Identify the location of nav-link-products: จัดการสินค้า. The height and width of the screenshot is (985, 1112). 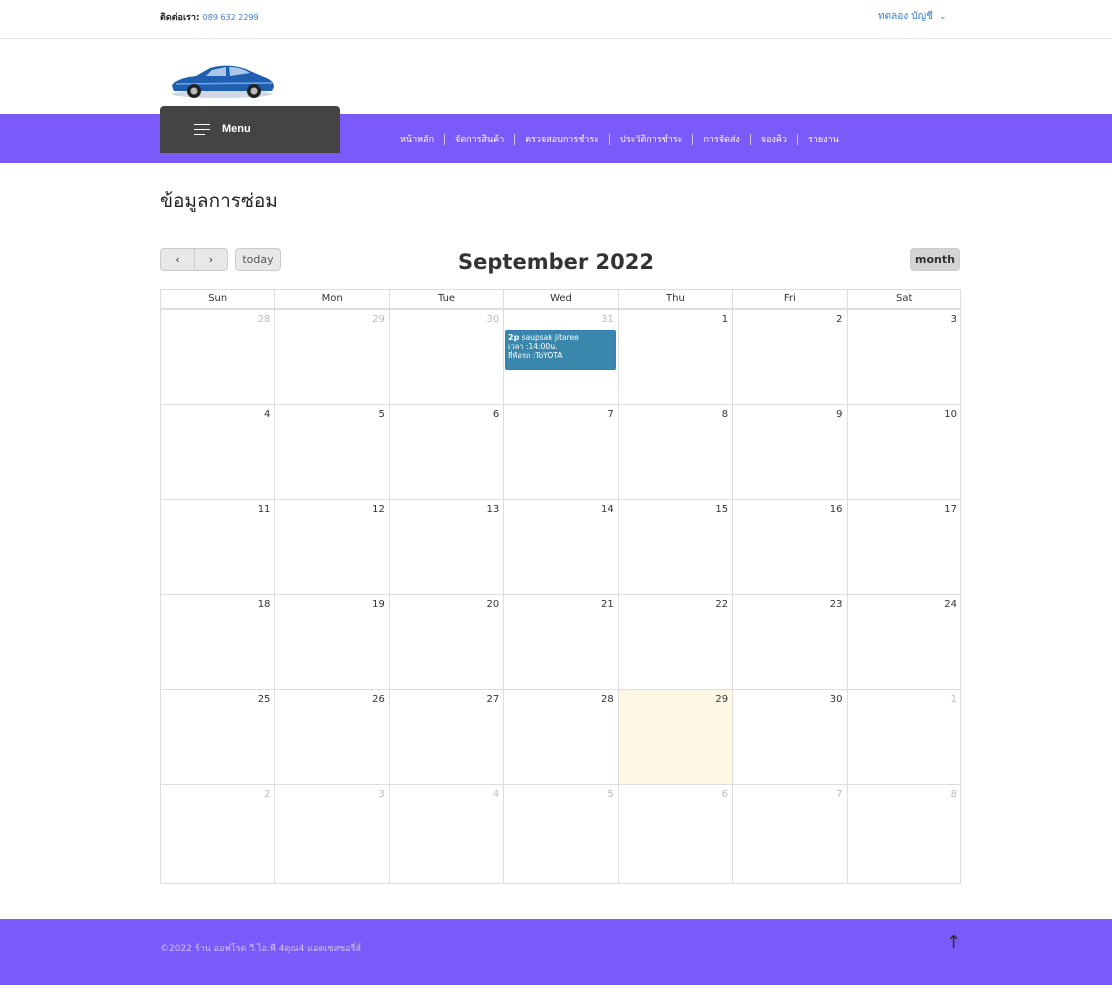
(479, 139).